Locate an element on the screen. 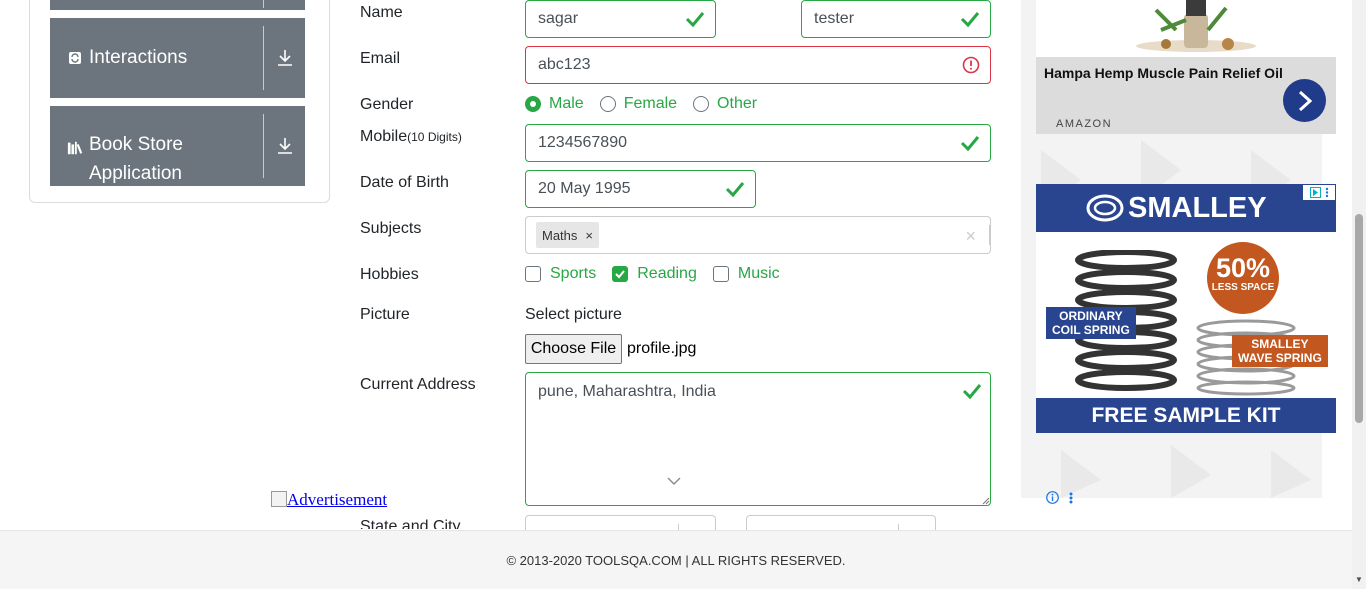 The width and height of the screenshot is (1366, 589). ordinary-line1: ORDINARY is located at coordinates (1091, 316).